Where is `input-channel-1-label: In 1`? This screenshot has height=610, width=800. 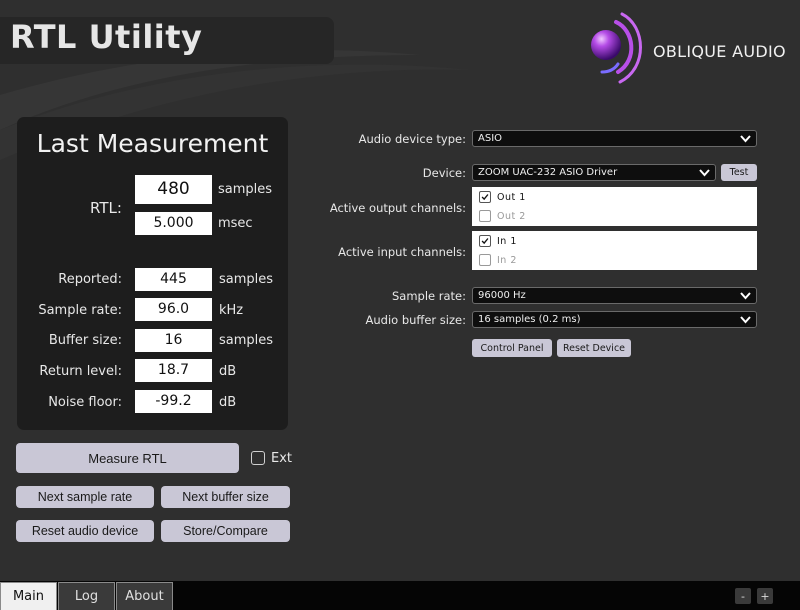 input-channel-1-label: In 1 is located at coordinates (507, 241).